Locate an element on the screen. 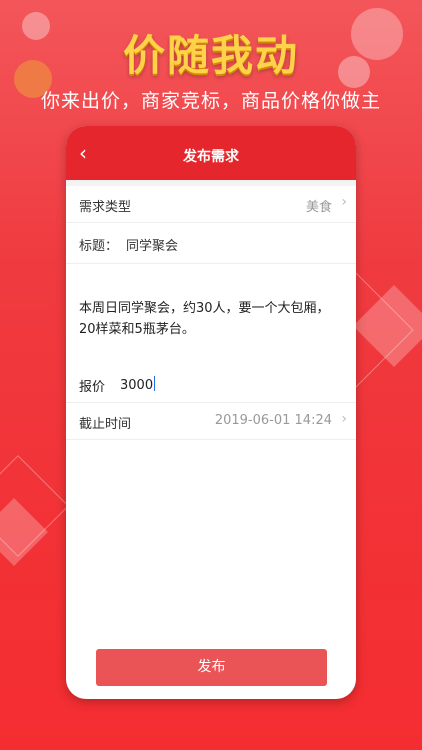  promo-slogan: 价随我动 is located at coordinates (210, 55).